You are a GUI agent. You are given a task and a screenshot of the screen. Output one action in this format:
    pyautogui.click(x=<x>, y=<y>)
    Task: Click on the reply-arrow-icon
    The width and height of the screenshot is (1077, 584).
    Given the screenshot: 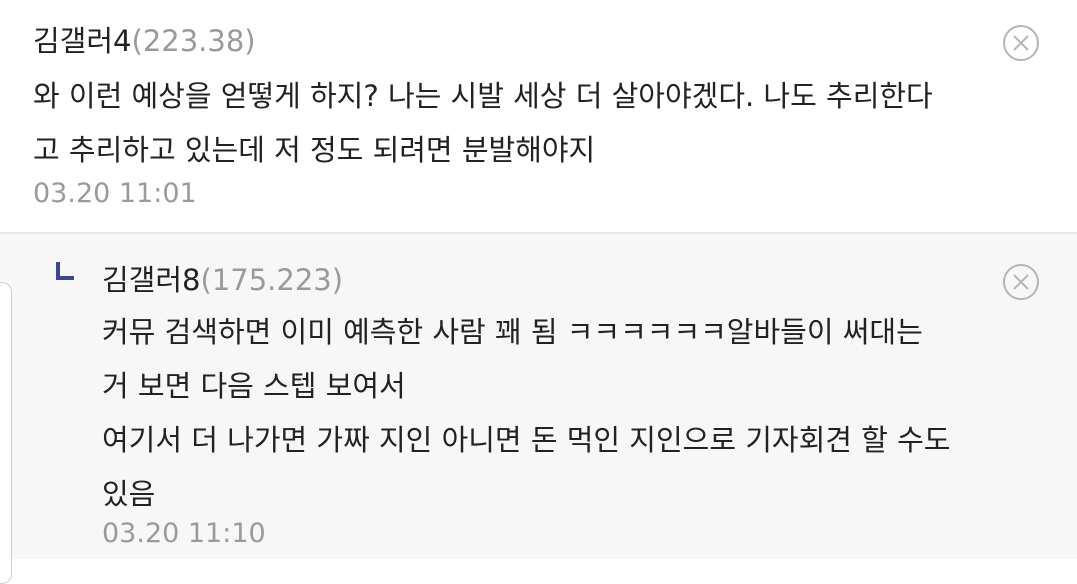 What is the action you would take?
    pyautogui.click(x=65, y=271)
    